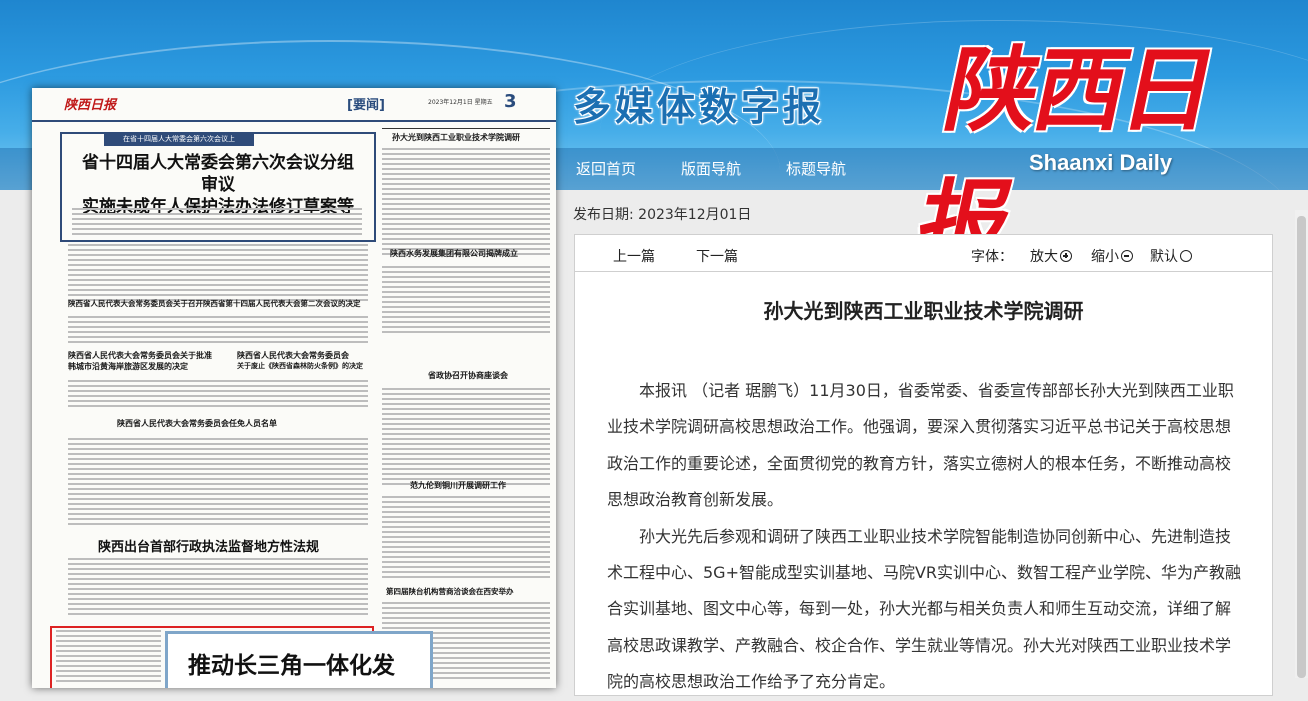  I want to click on main-nav: 返回首页 版面导航 标题导航, so click(733, 168).